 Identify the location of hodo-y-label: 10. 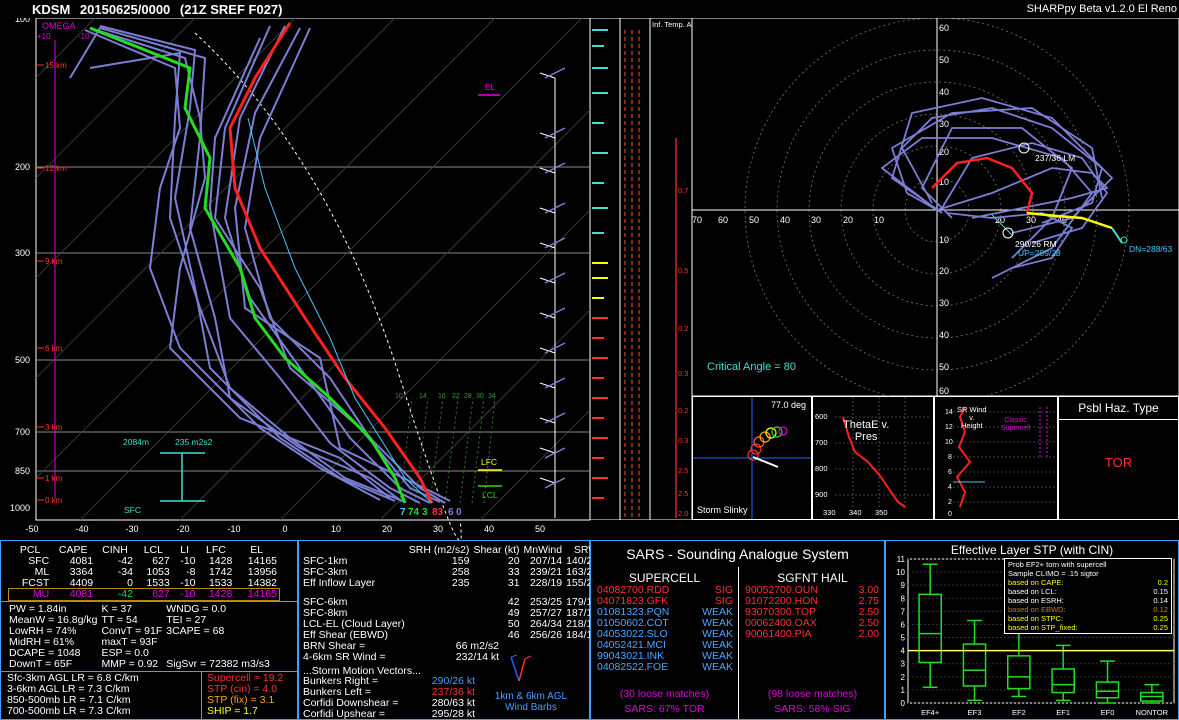
(944, 240).